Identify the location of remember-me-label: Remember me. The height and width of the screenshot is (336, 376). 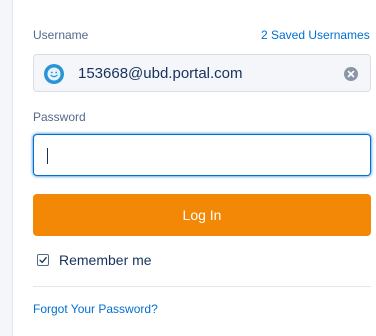
(105, 260).